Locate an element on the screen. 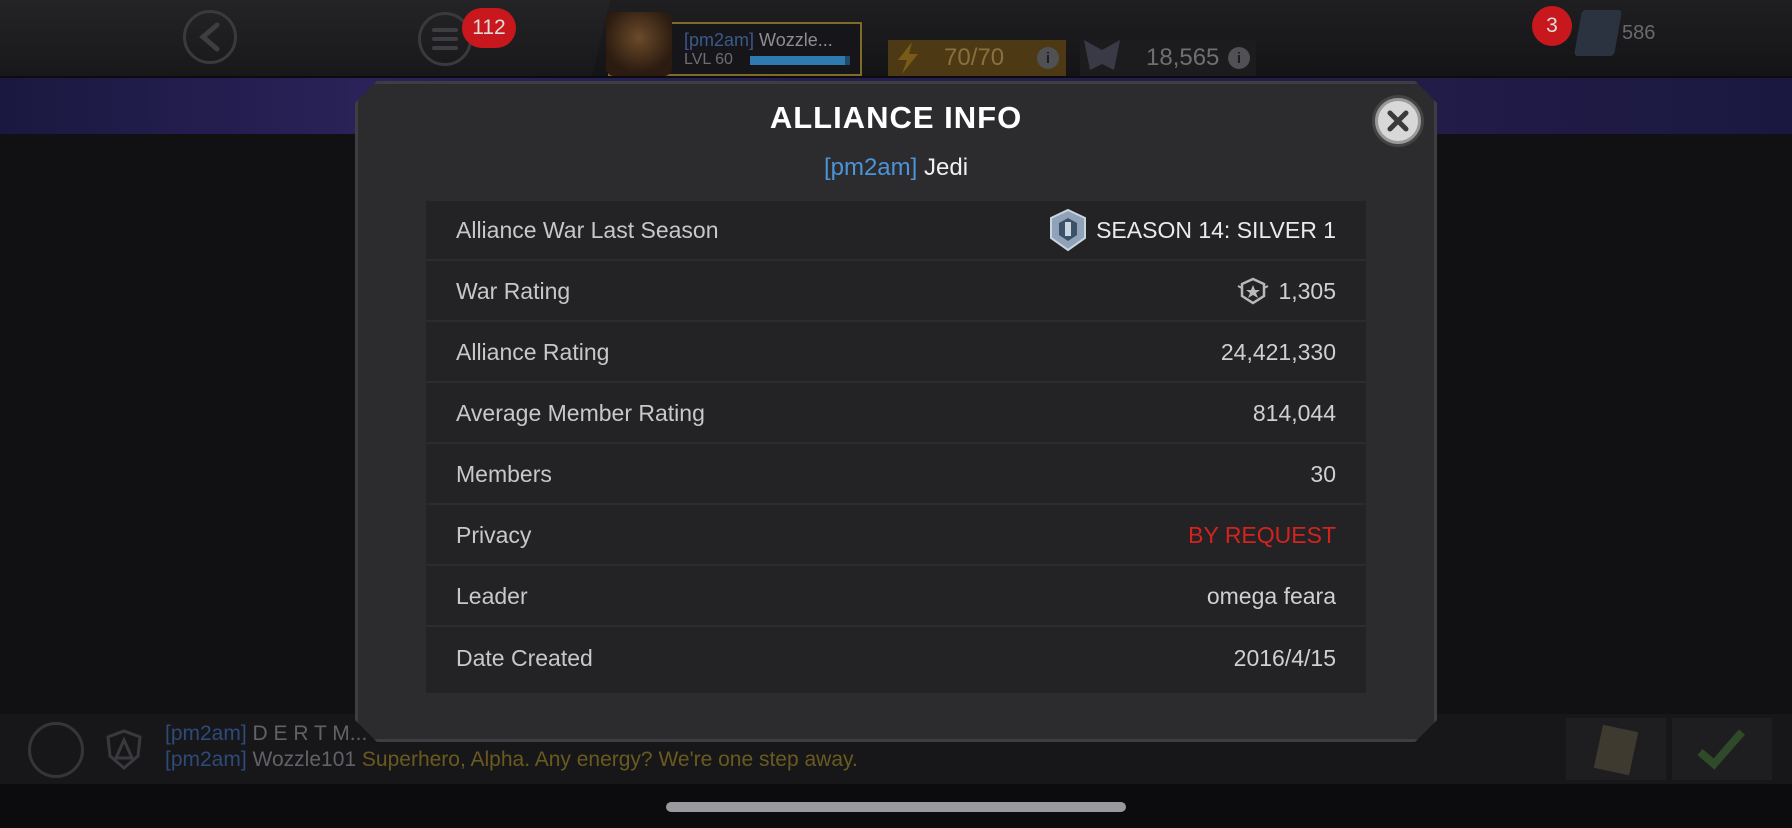  row-label: Leader is located at coordinates (492, 595).